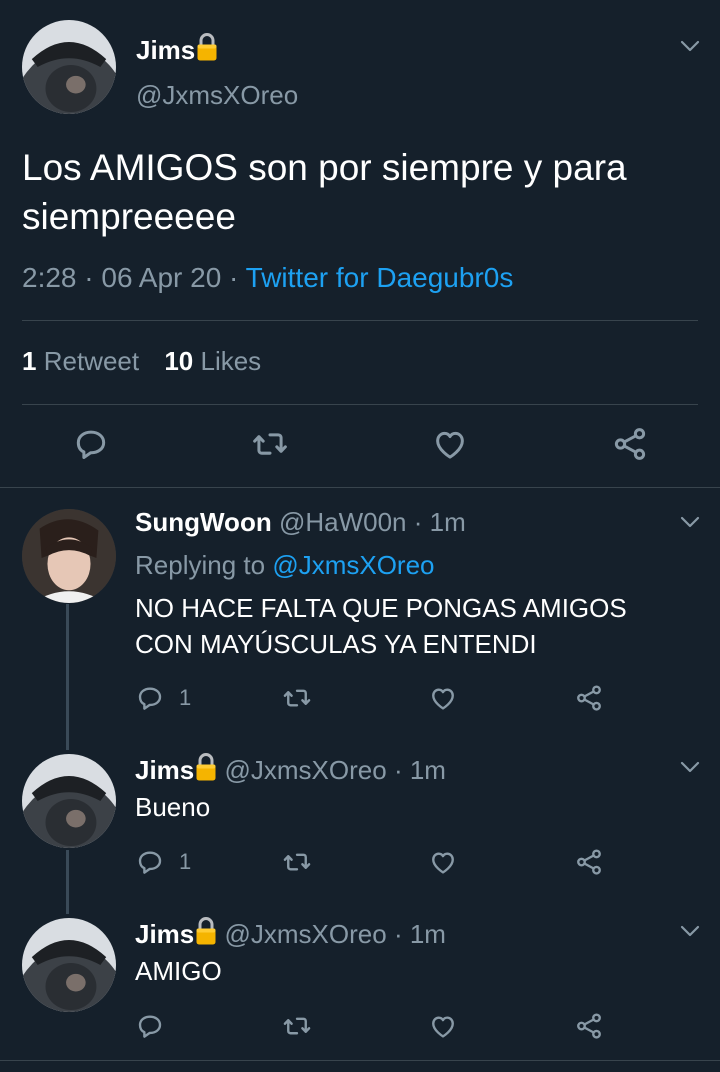 This screenshot has height=1072, width=720. What do you see at coordinates (200, 565) in the screenshot?
I see `replying-prefix: Replying to` at bounding box center [200, 565].